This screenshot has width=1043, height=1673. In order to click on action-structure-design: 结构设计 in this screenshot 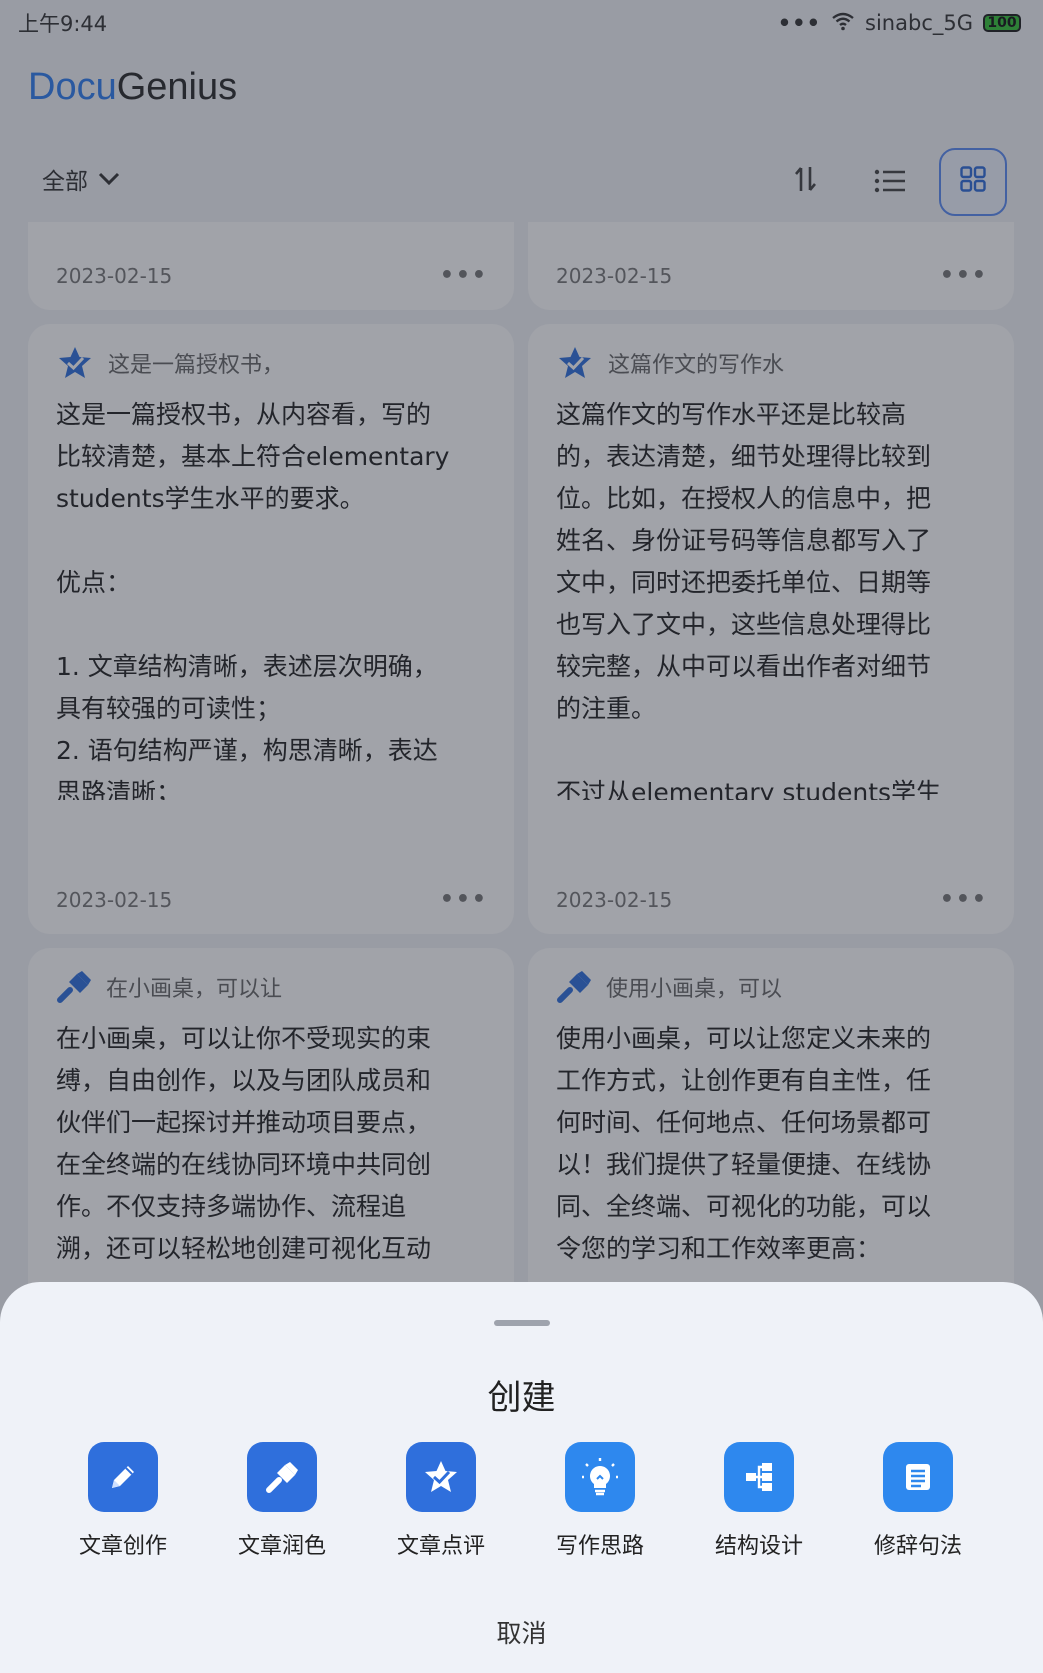, I will do `click(759, 1501)`.